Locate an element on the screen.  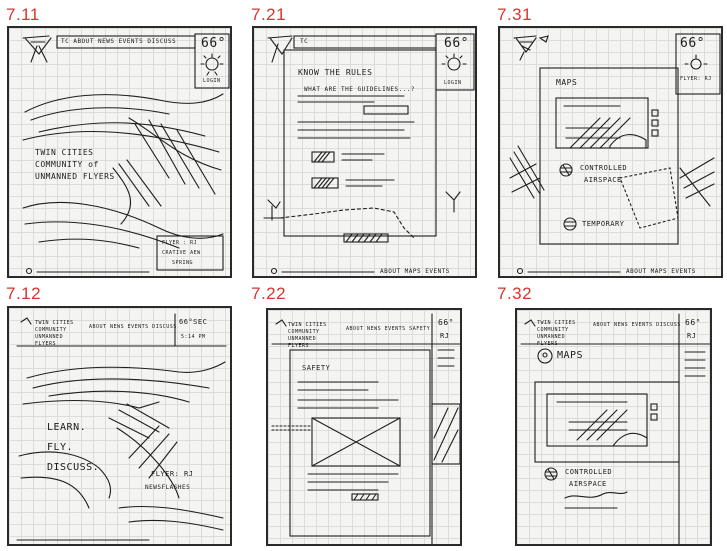
time-label: 5:14 PM is located at coordinates (193, 337).